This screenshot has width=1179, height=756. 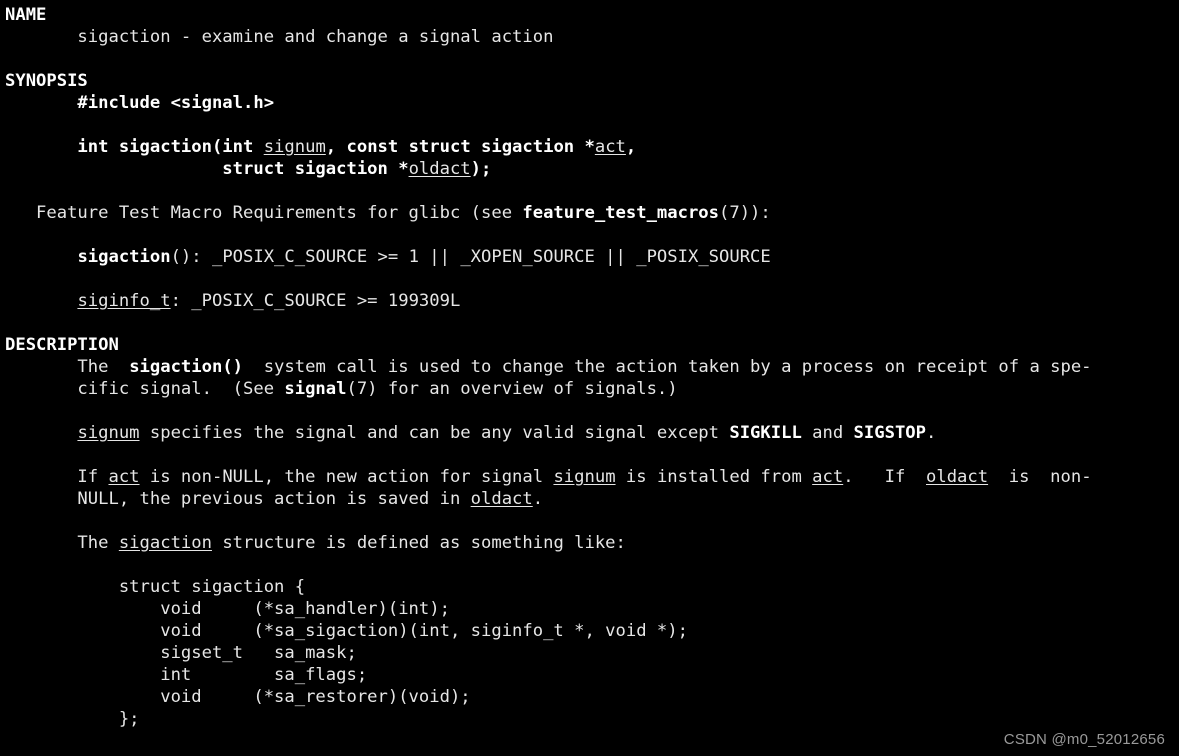 What do you see at coordinates (512, 389) in the screenshot?
I see `desc-2-part-b: (7) for an overview of signals.)` at bounding box center [512, 389].